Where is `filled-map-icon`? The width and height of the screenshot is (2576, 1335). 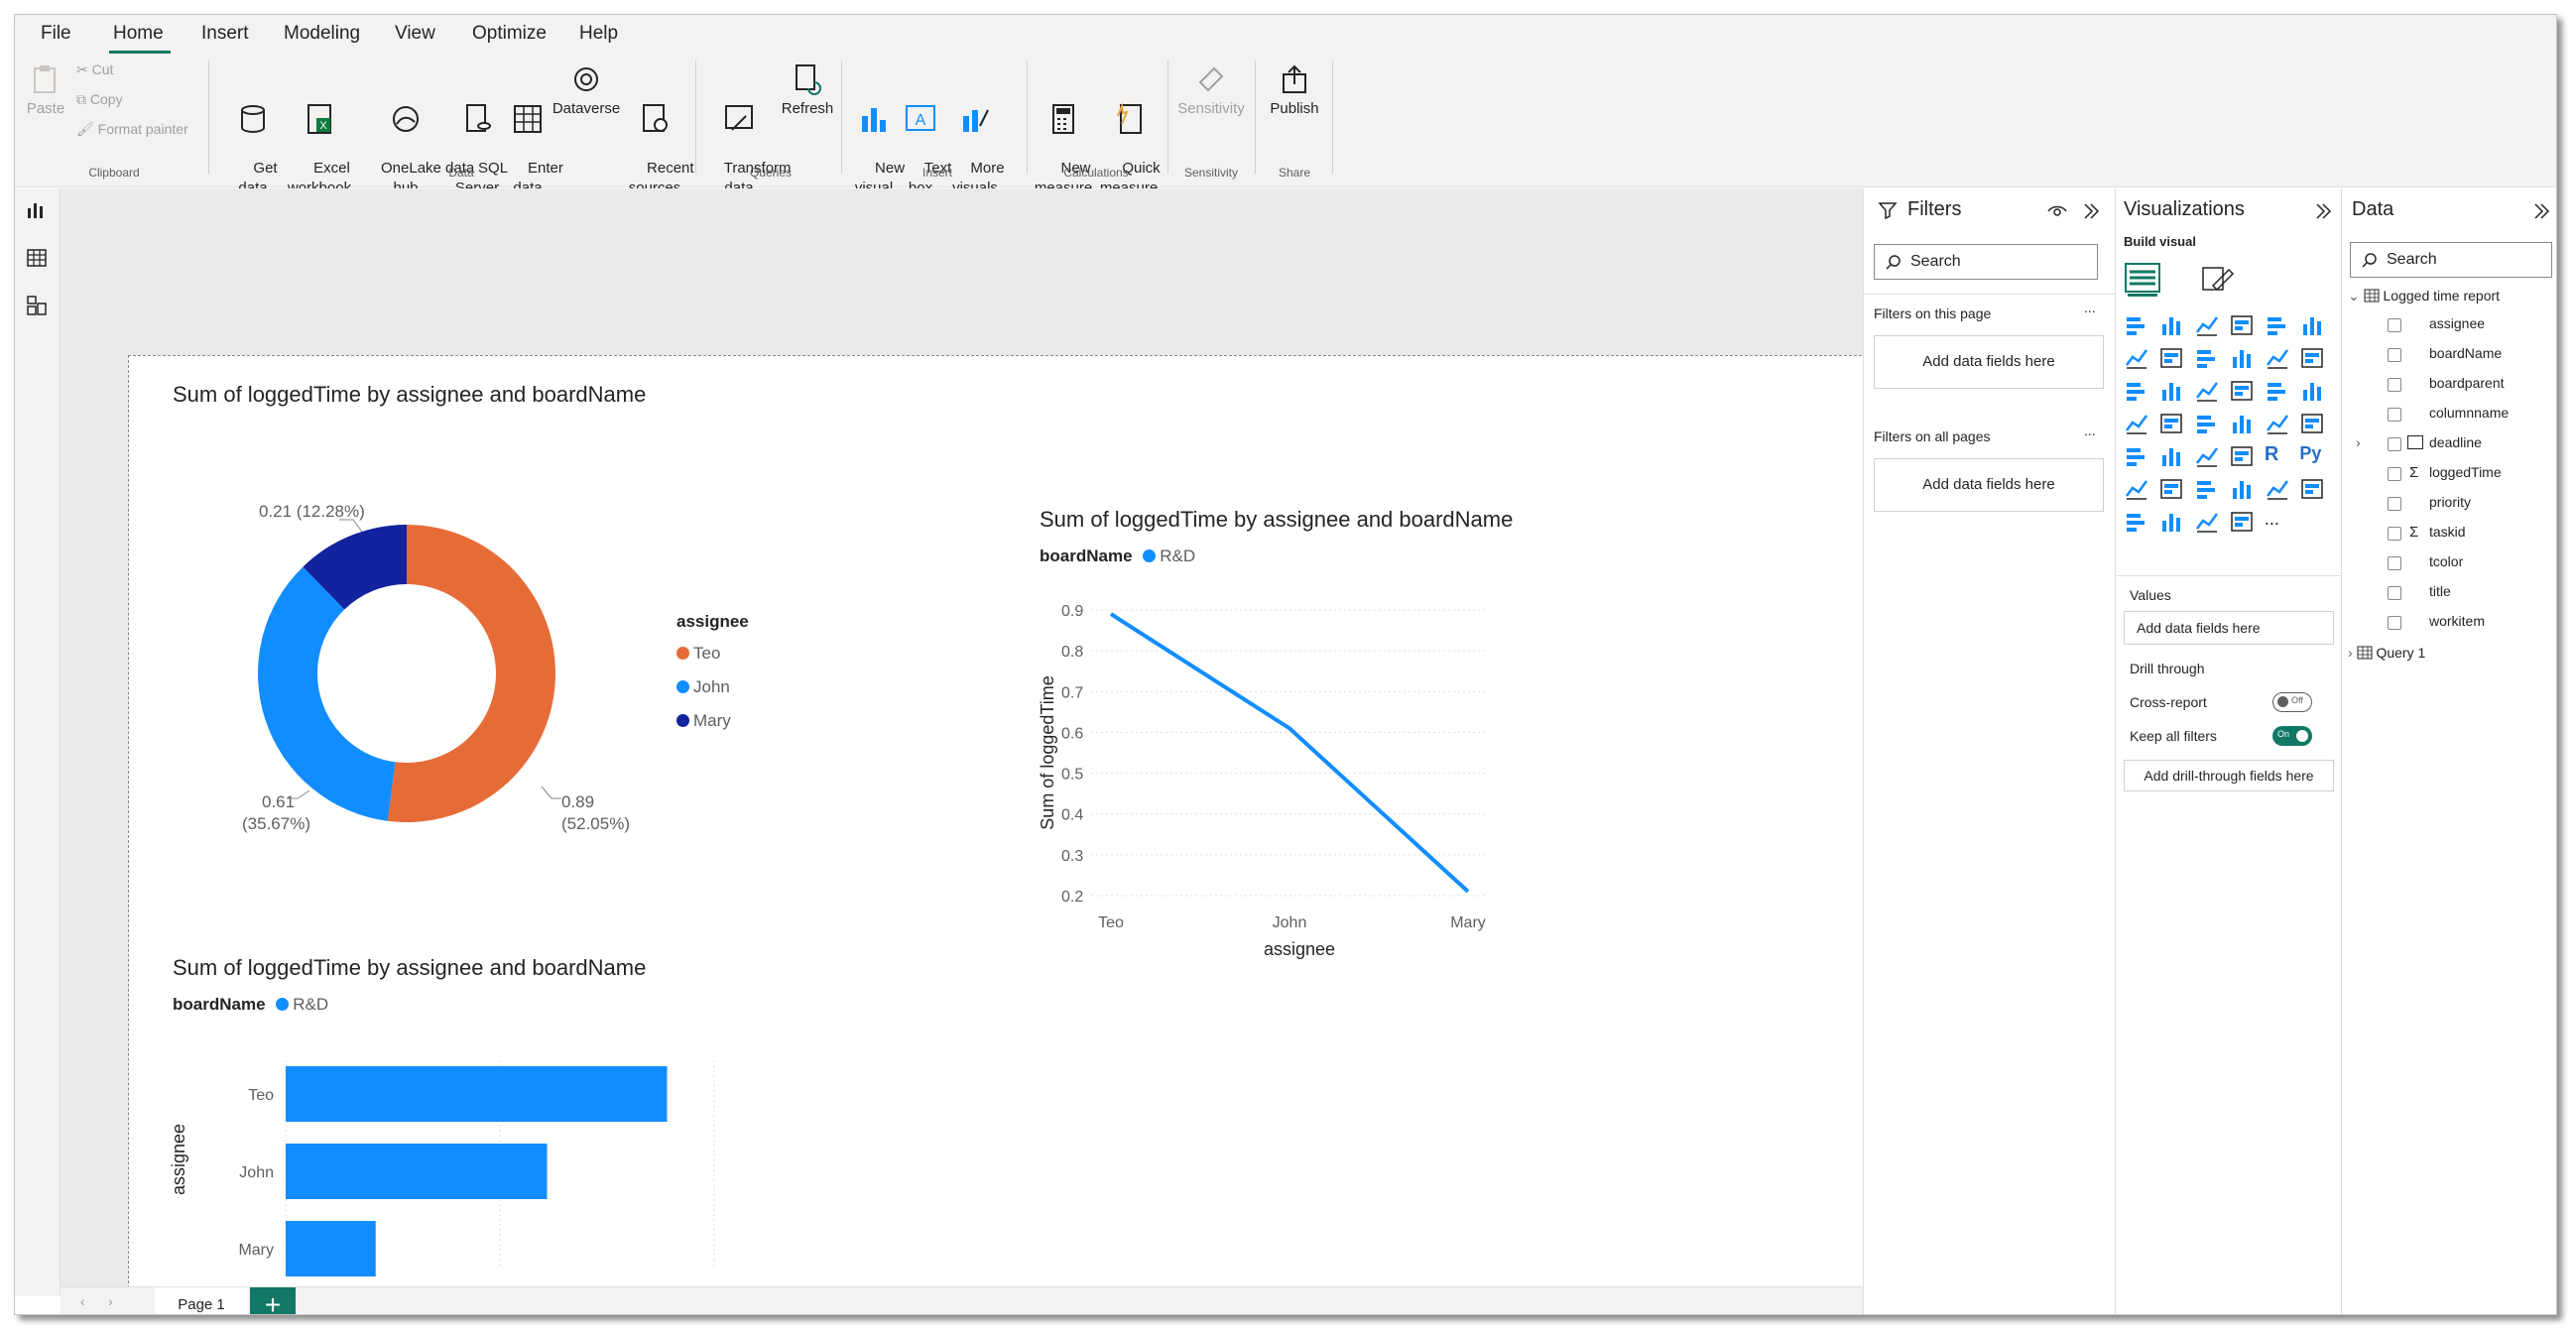
filled-map-icon is located at coordinates (2171, 423).